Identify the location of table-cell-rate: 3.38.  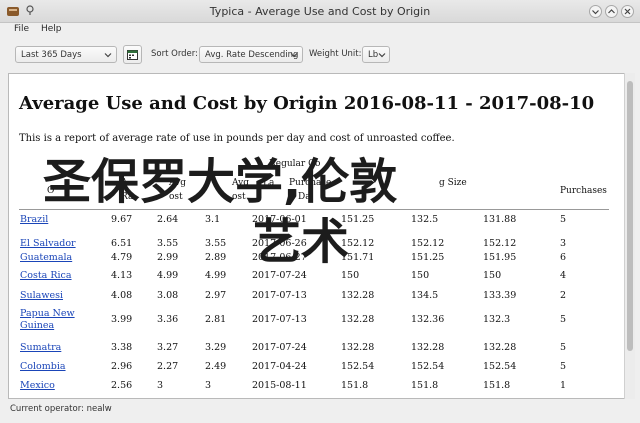
(122, 347).